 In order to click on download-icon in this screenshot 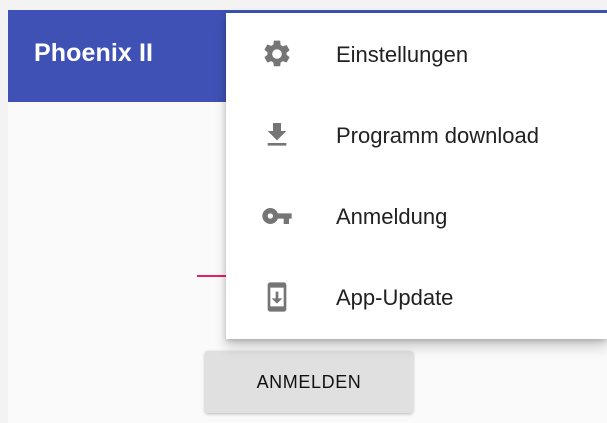, I will do `click(277, 135)`.